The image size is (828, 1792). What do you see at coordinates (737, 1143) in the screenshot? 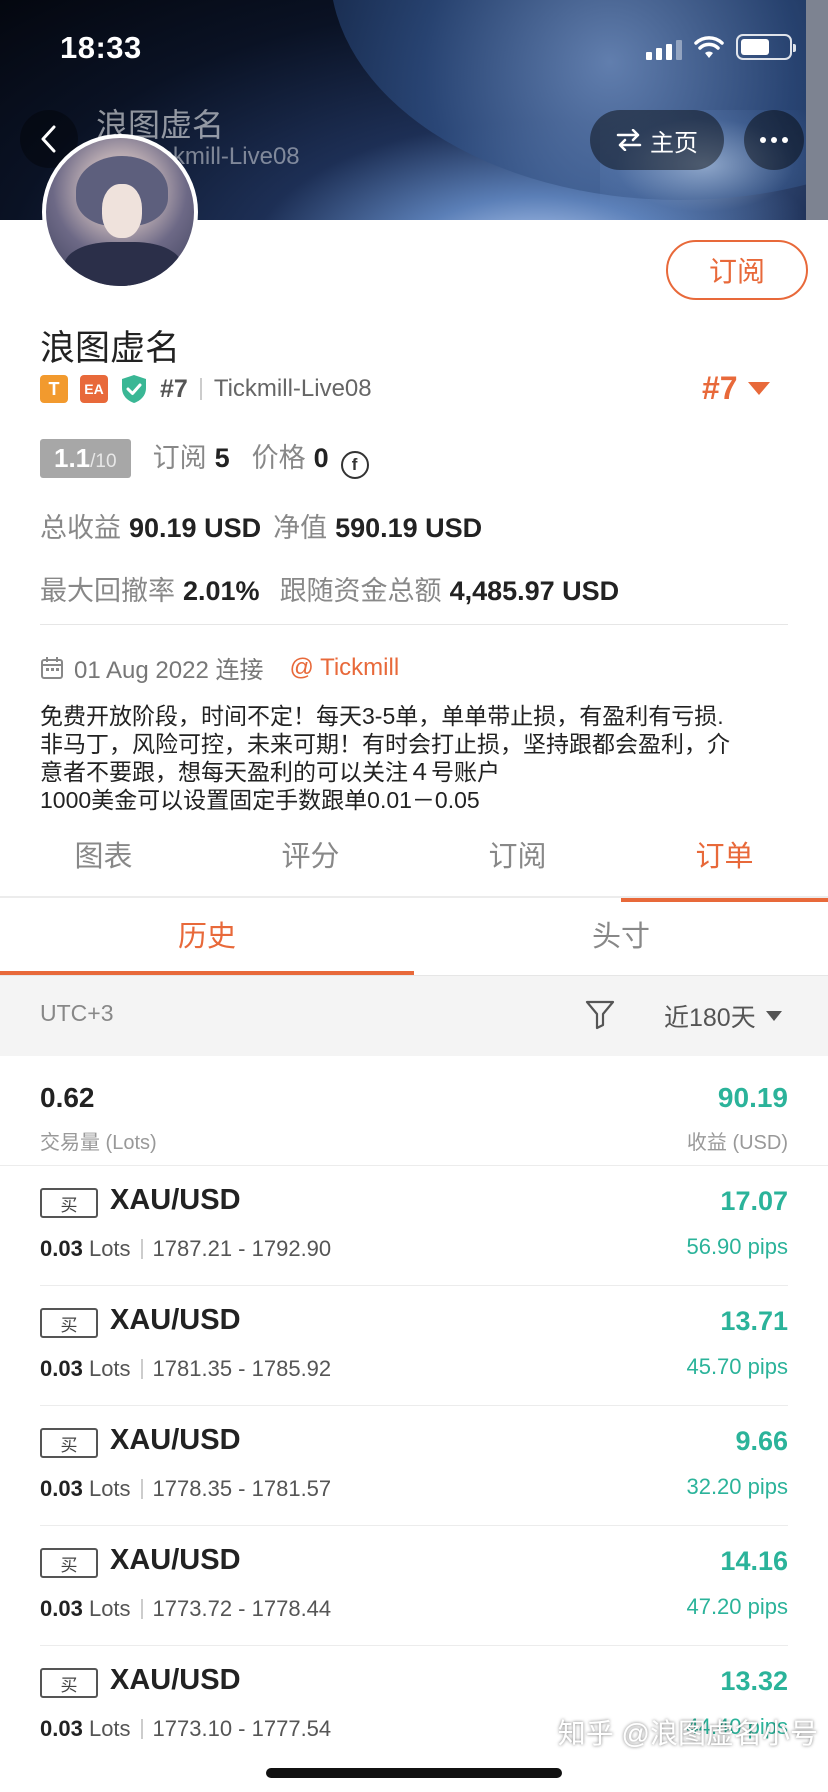
I see `total-profit-label: 收益 (USD)` at bounding box center [737, 1143].